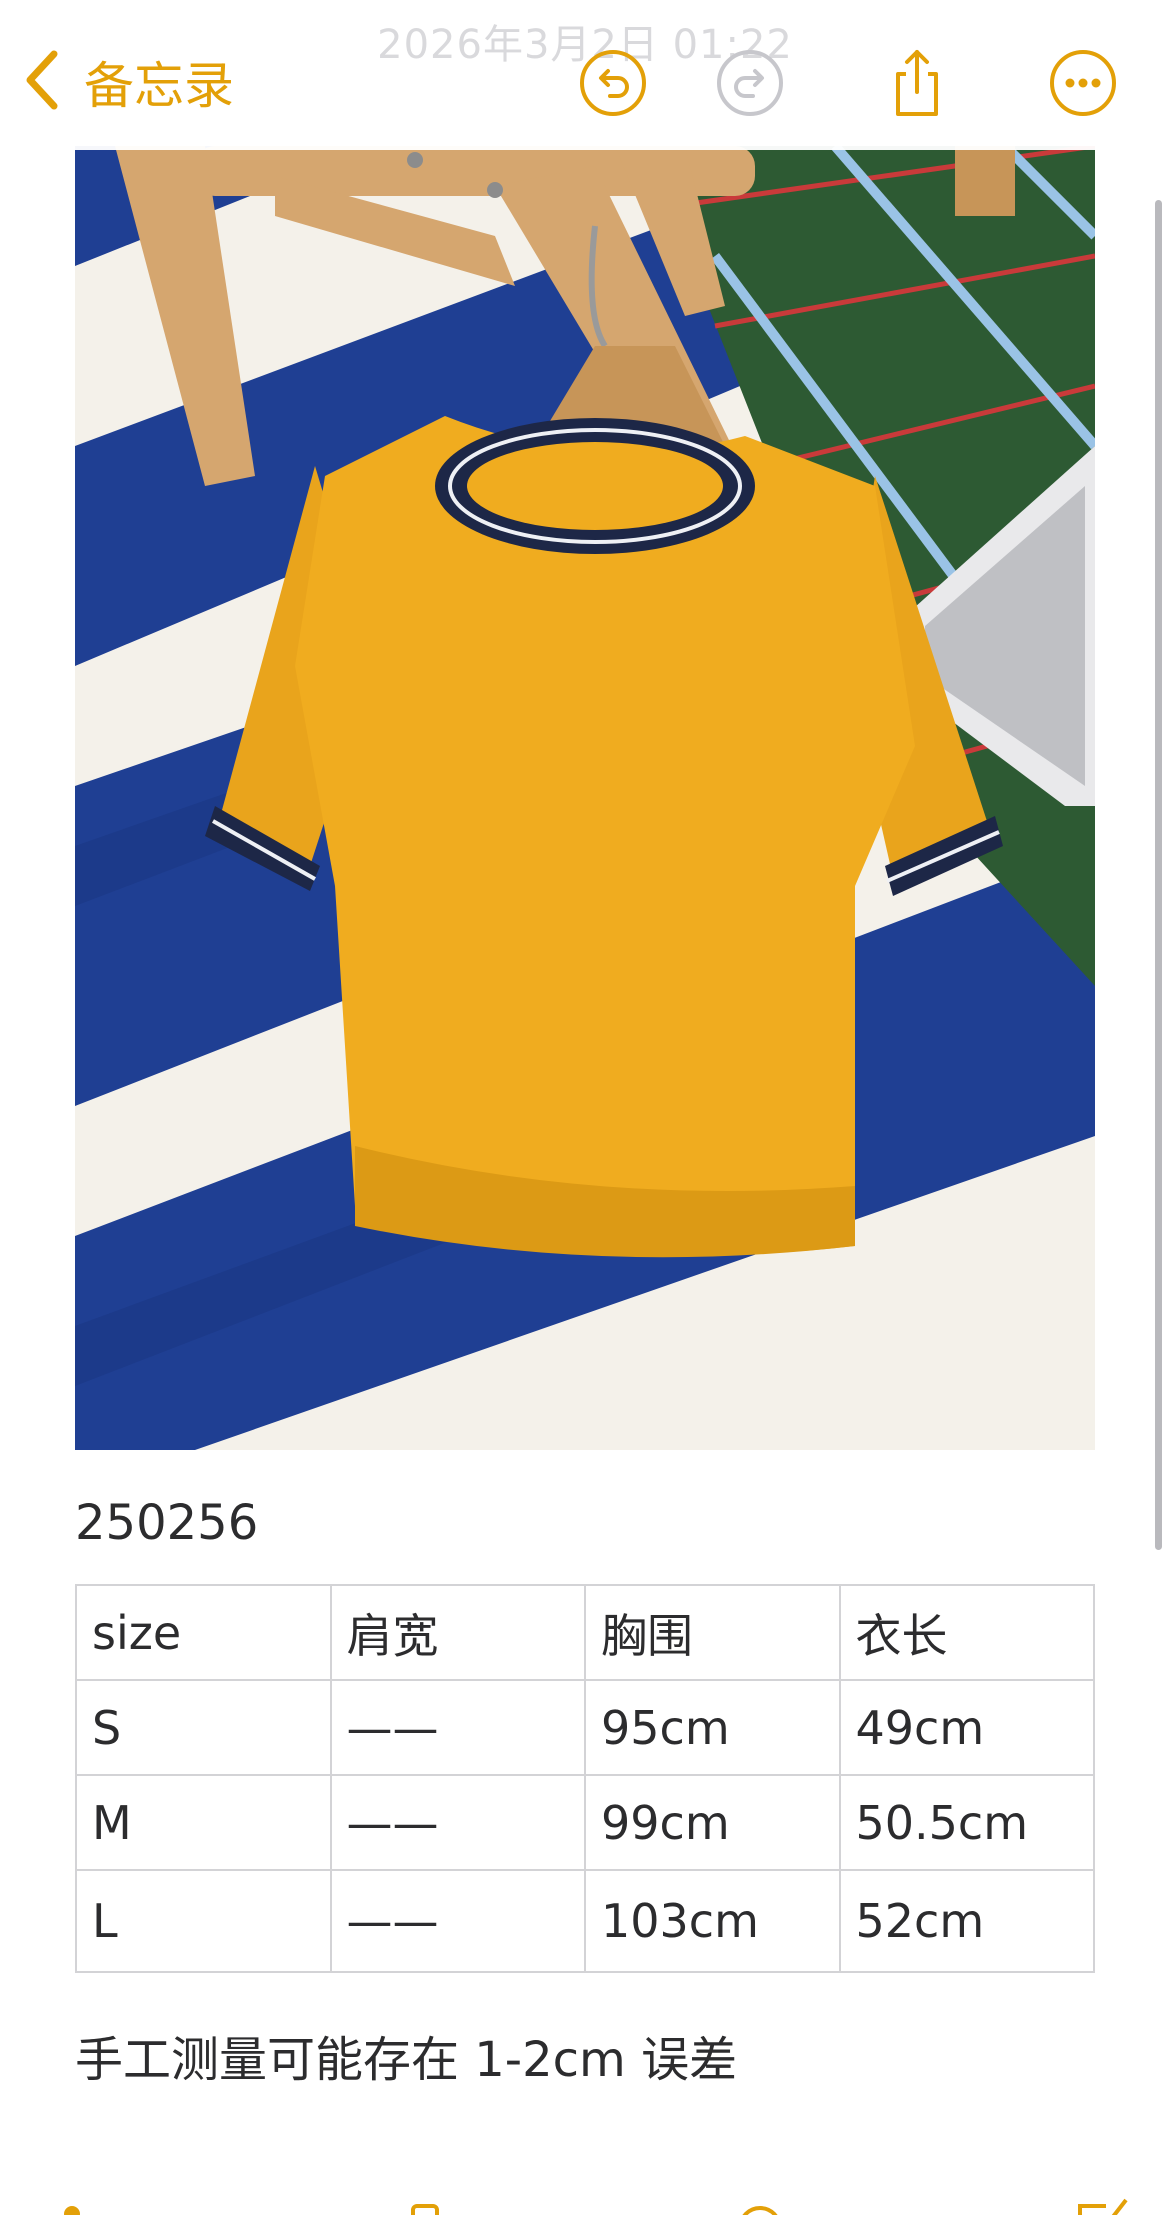 This screenshot has width=1170, height=2215. I want to click on table-row: L —— 103cm 52cm, so click(585, 1921).